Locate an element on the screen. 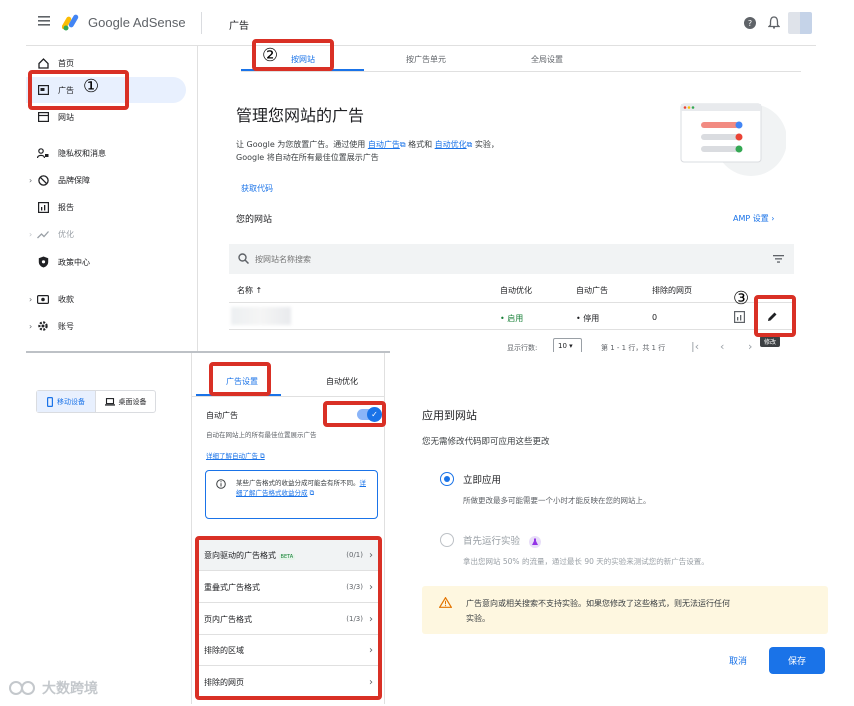 The image size is (854, 706). auto-ads-link: 自动广告 is located at coordinates (384, 144).